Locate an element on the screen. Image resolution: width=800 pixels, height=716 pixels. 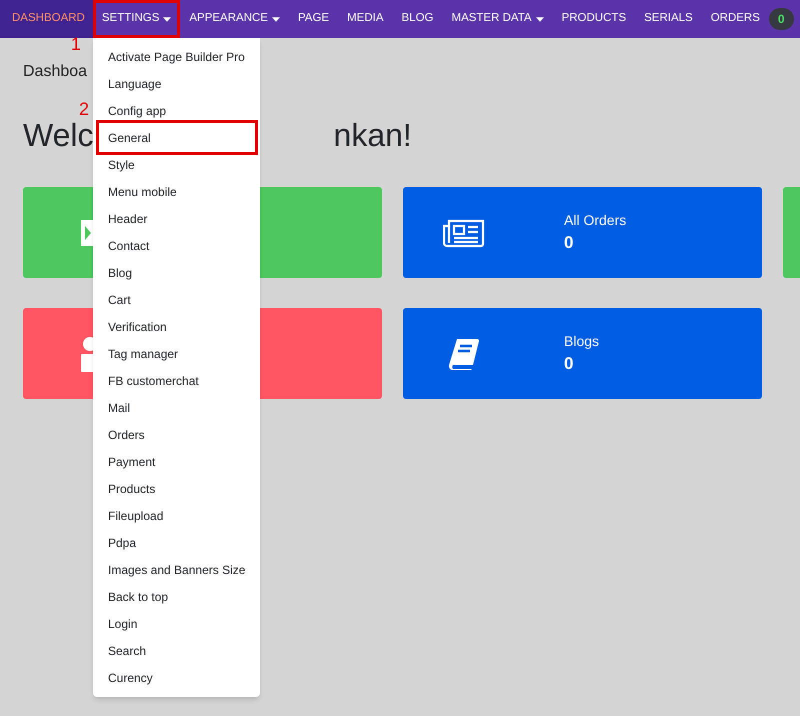
menu-item: Tag manager is located at coordinates (176, 353).